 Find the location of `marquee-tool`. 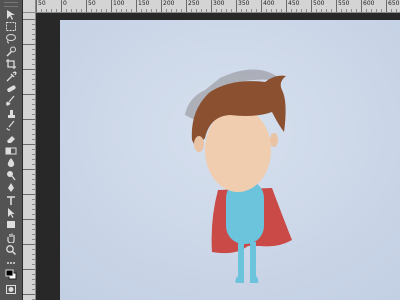

marquee-tool is located at coordinates (11, 26).